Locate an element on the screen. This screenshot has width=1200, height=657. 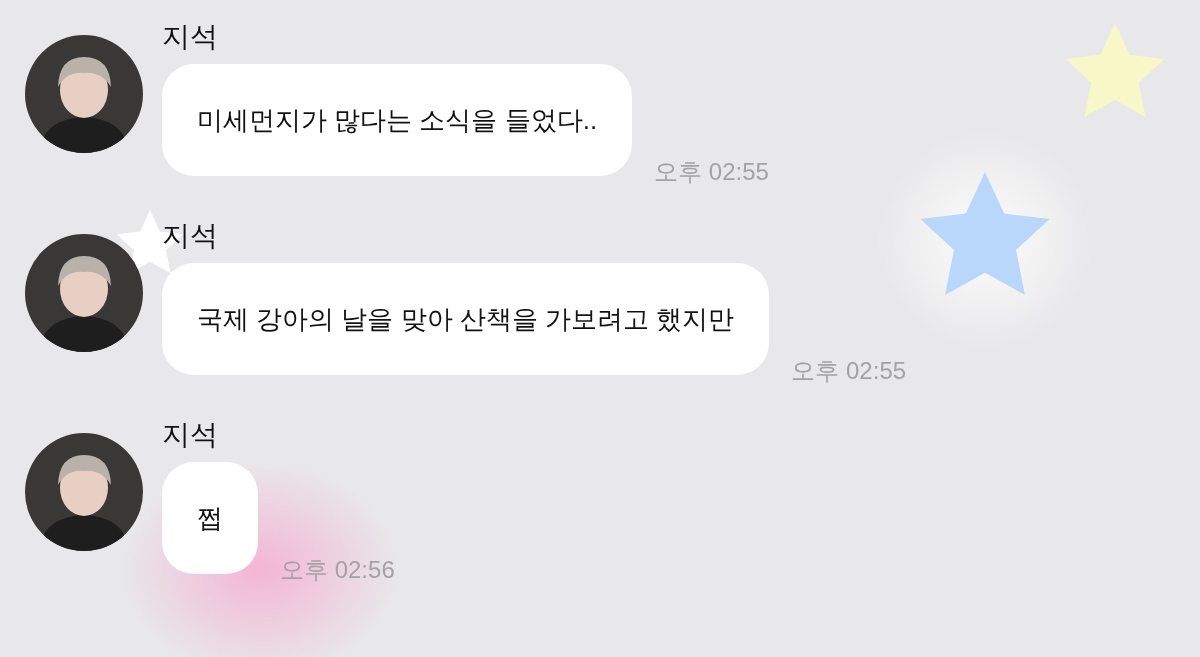
message-bubble: 쩝 is located at coordinates (210, 518).